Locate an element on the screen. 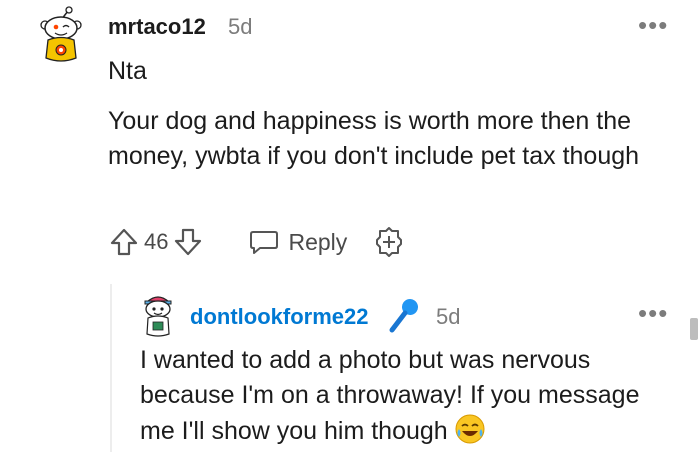  microphone-icon is located at coordinates (403, 316).